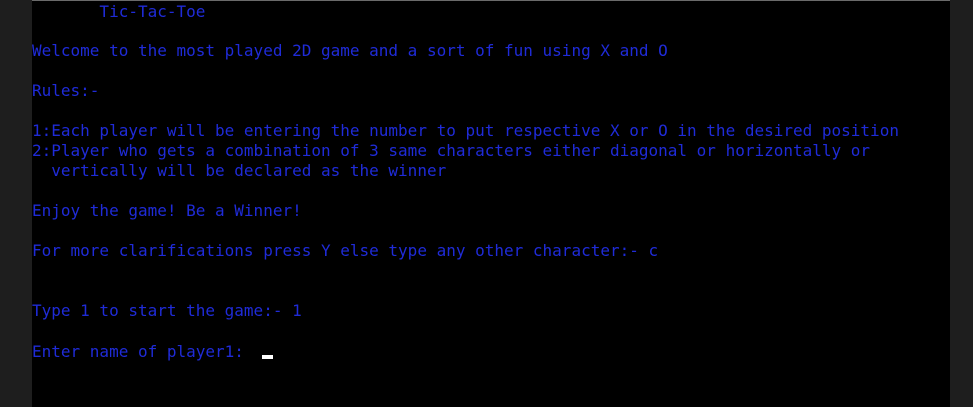 The height and width of the screenshot is (407, 973). What do you see at coordinates (167, 310) in the screenshot?
I see `start-game-prompt: Type 1 to start the game:- 1` at bounding box center [167, 310].